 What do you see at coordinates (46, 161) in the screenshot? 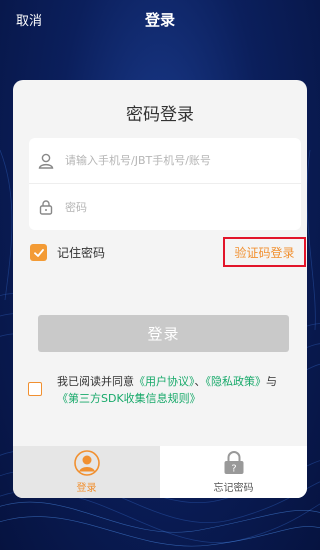
I see `user-icon` at bounding box center [46, 161].